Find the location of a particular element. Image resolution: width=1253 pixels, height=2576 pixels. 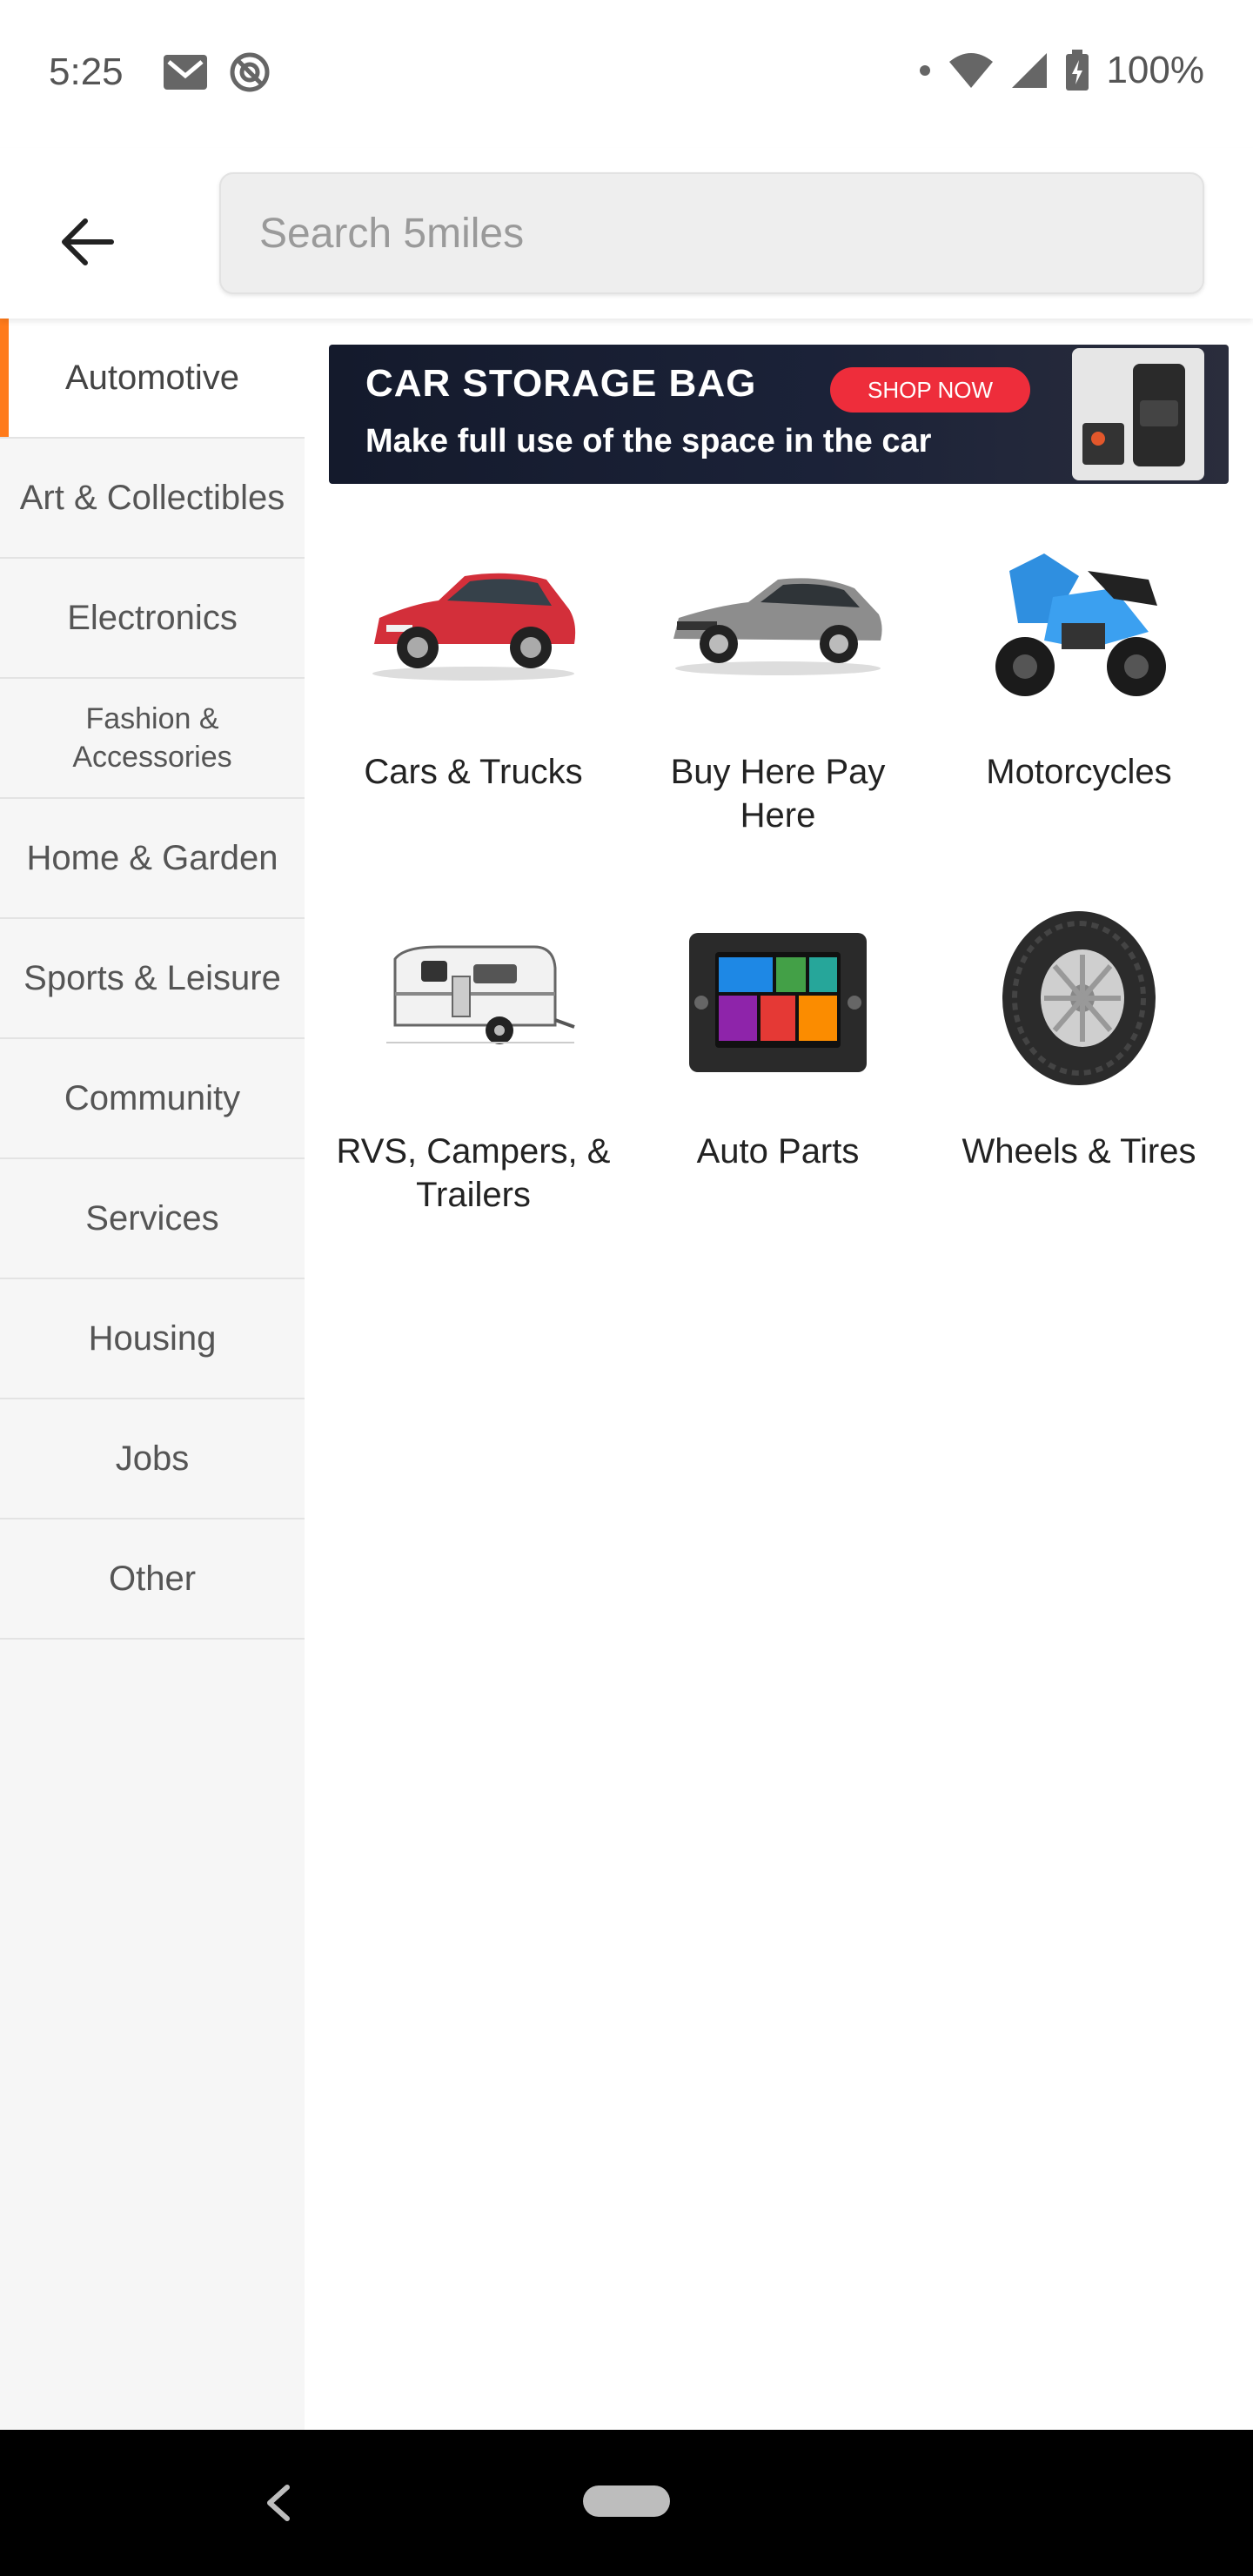

gmail-icon is located at coordinates (185, 72).